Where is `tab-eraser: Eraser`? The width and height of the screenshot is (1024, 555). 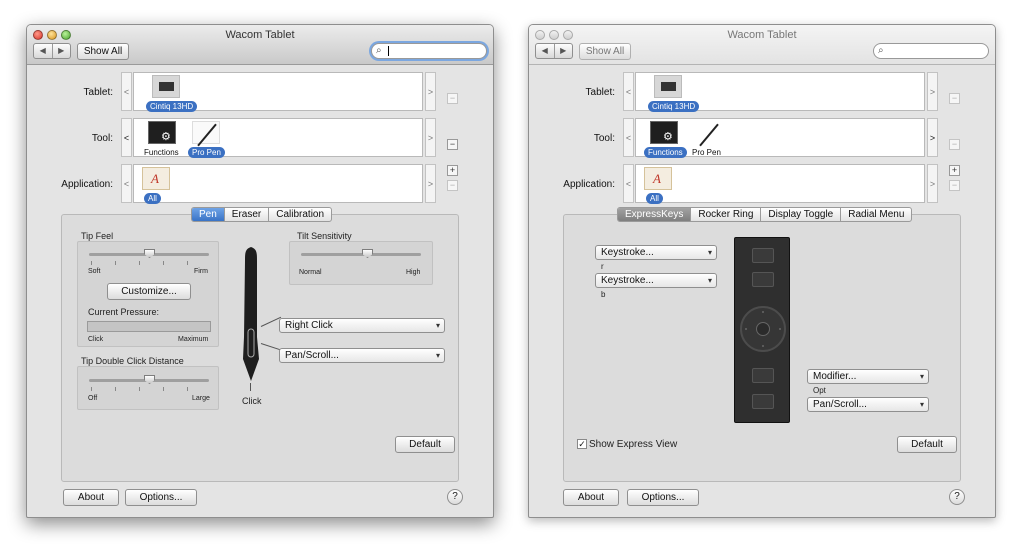
tab-eraser: Eraser is located at coordinates (247, 214).